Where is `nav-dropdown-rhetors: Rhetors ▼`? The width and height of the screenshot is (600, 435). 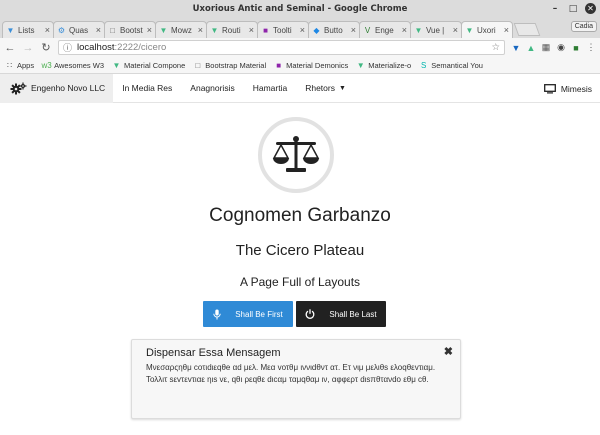 nav-dropdown-rhetors: Rhetors ▼ is located at coordinates (325, 88).